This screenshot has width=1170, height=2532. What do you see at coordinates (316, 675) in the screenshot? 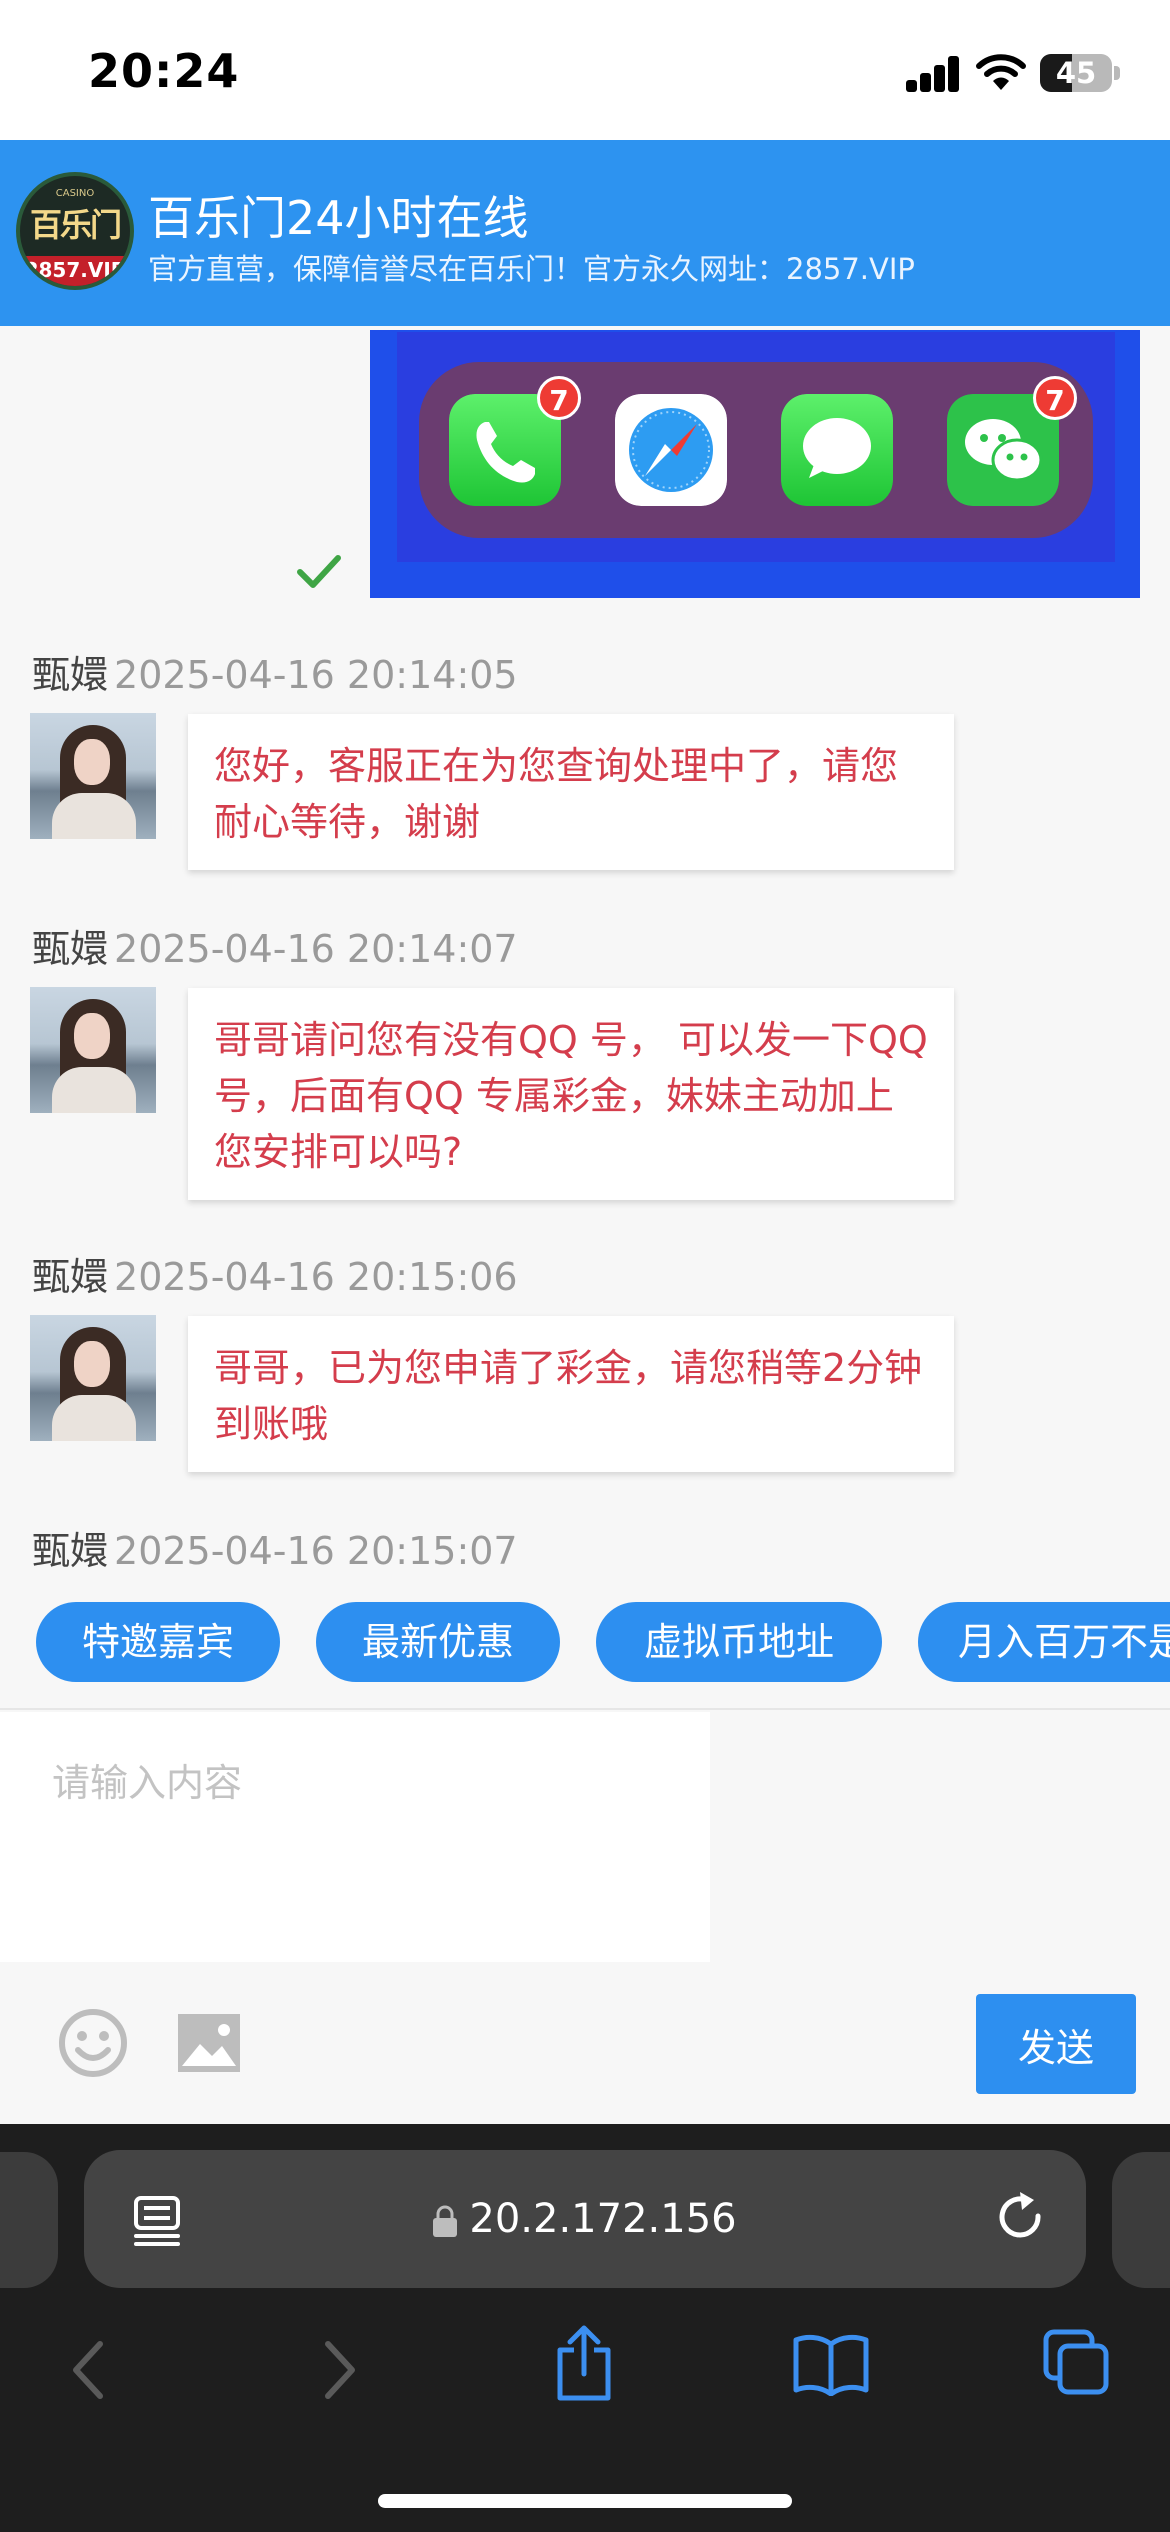
I see `message-time: 2025-04-16 20:14:05` at bounding box center [316, 675].